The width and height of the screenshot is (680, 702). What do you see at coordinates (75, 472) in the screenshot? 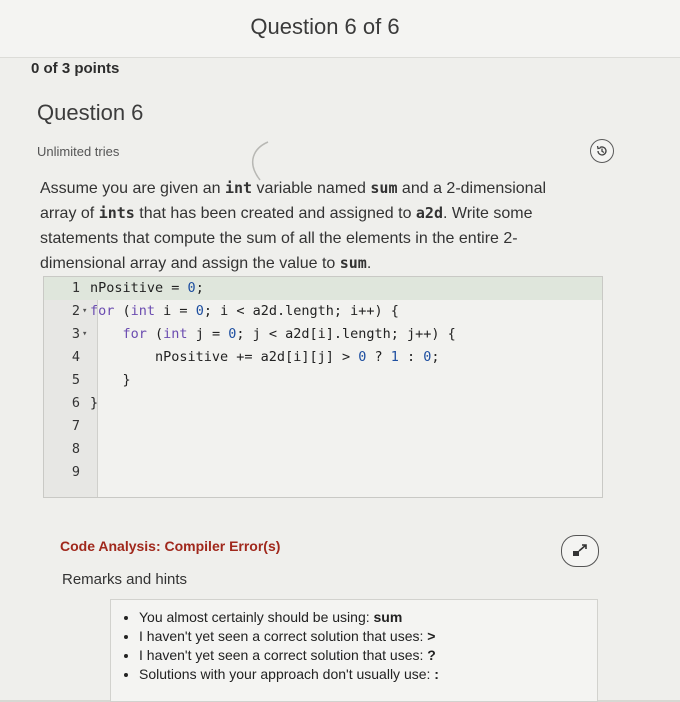
I see `line-number: 9` at bounding box center [75, 472].